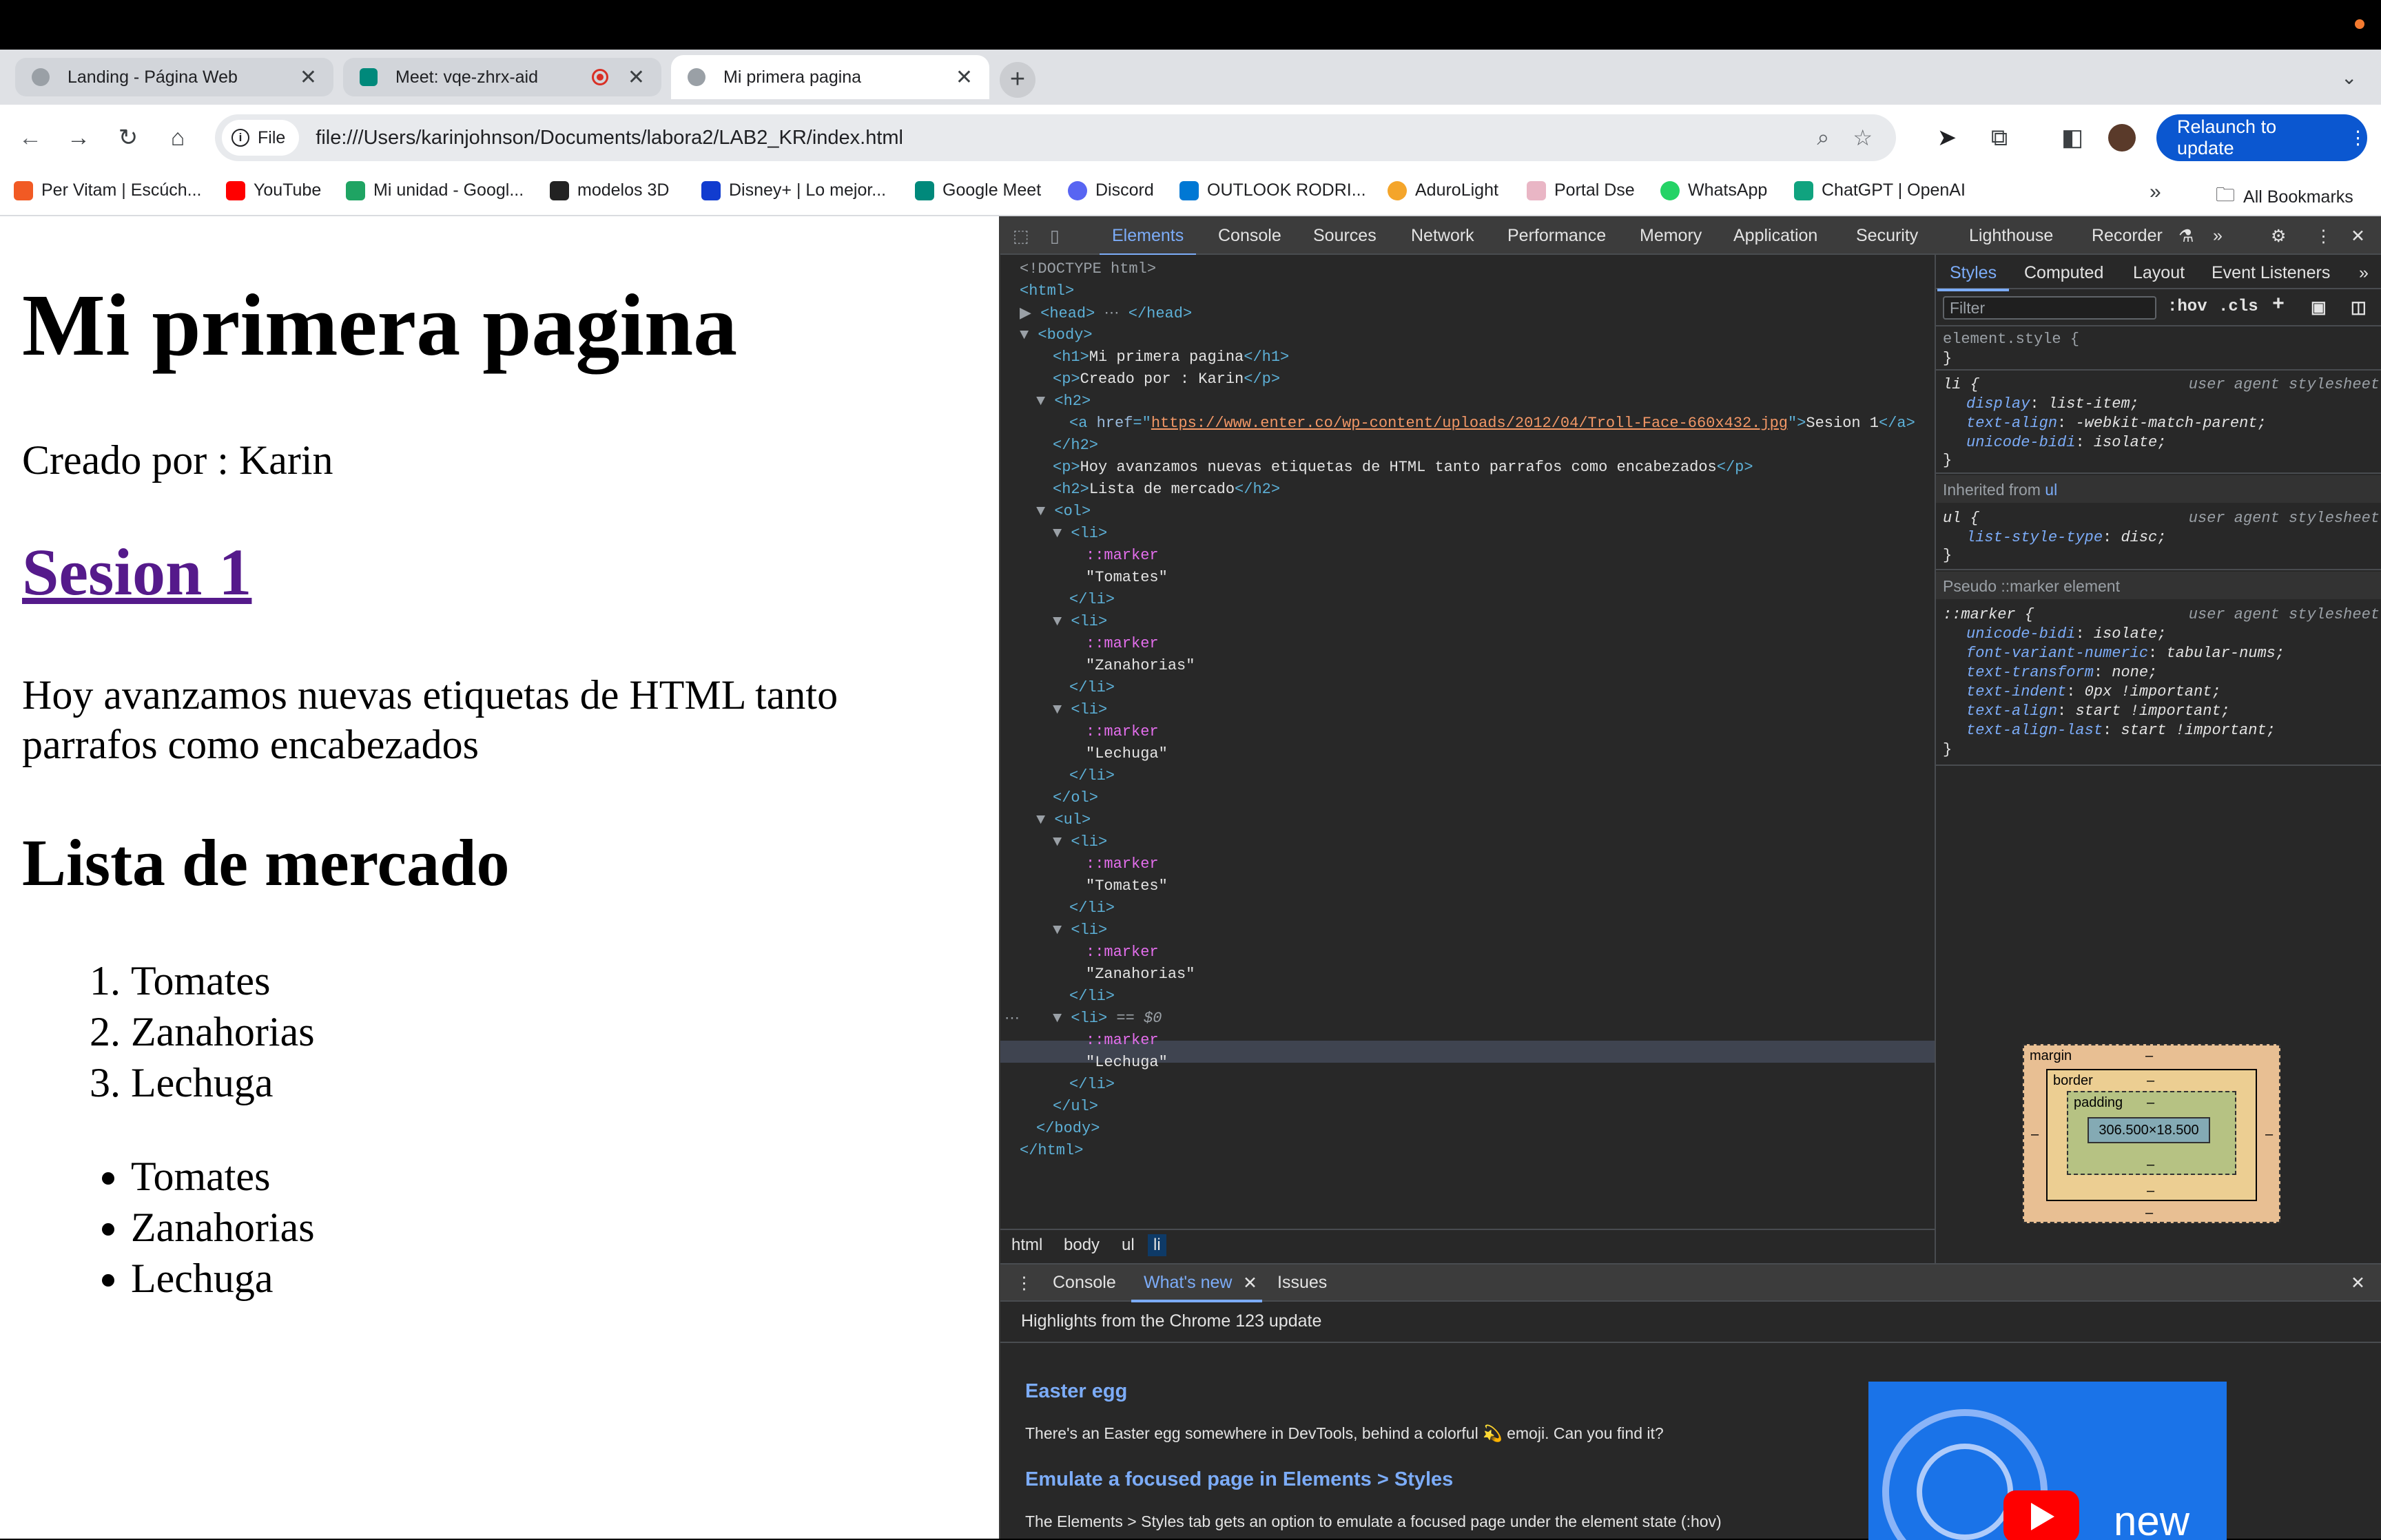 Image resolution: width=2381 pixels, height=1540 pixels. What do you see at coordinates (2093, 691) in the screenshot?
I see `css-decl: text-indent: 0px !important;` at bounding box center [2093, 691].